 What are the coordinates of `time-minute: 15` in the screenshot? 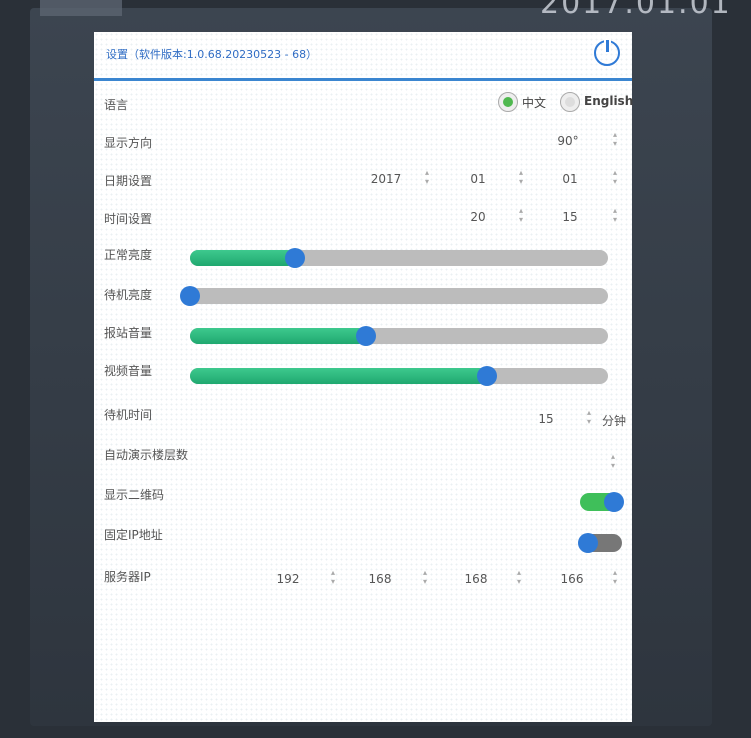 It's located at (570, 217).